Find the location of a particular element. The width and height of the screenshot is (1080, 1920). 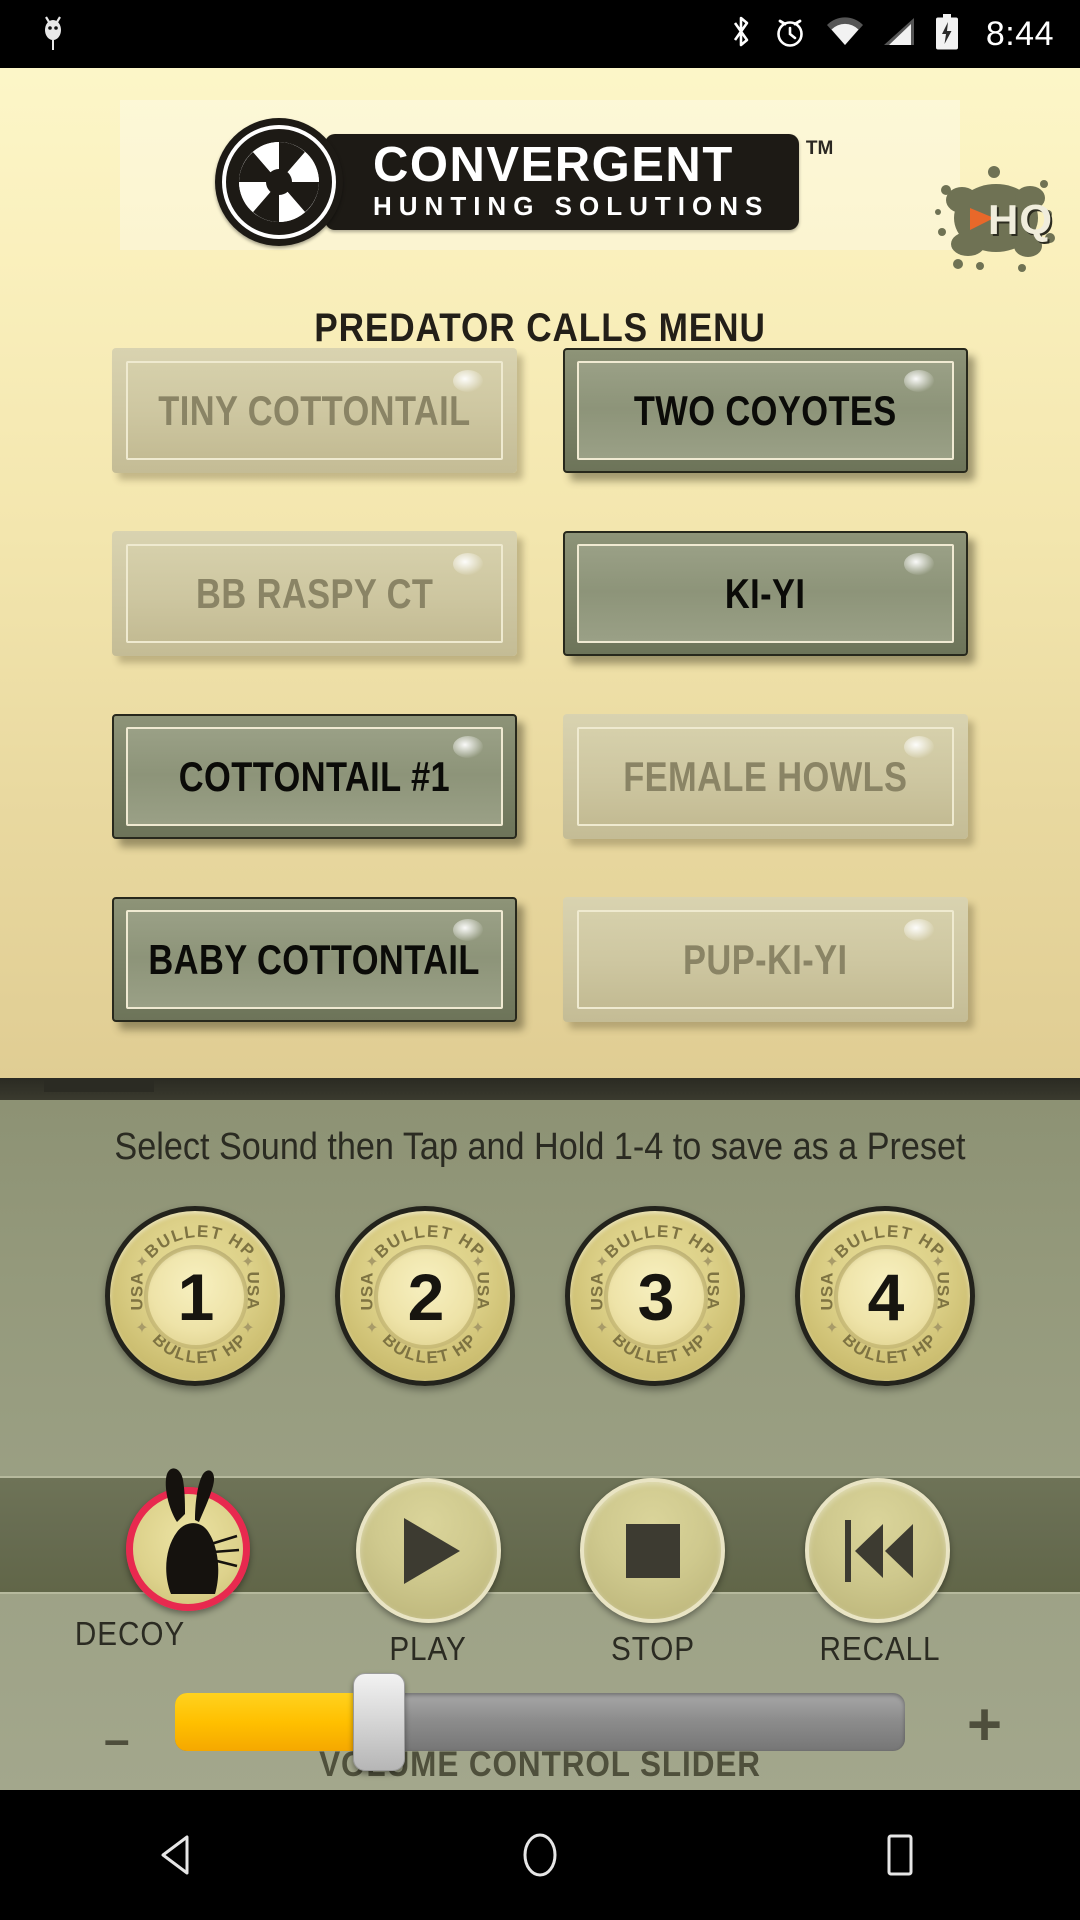

sound-button-label: BB RASPY CT is located at coordinates (314, 593).